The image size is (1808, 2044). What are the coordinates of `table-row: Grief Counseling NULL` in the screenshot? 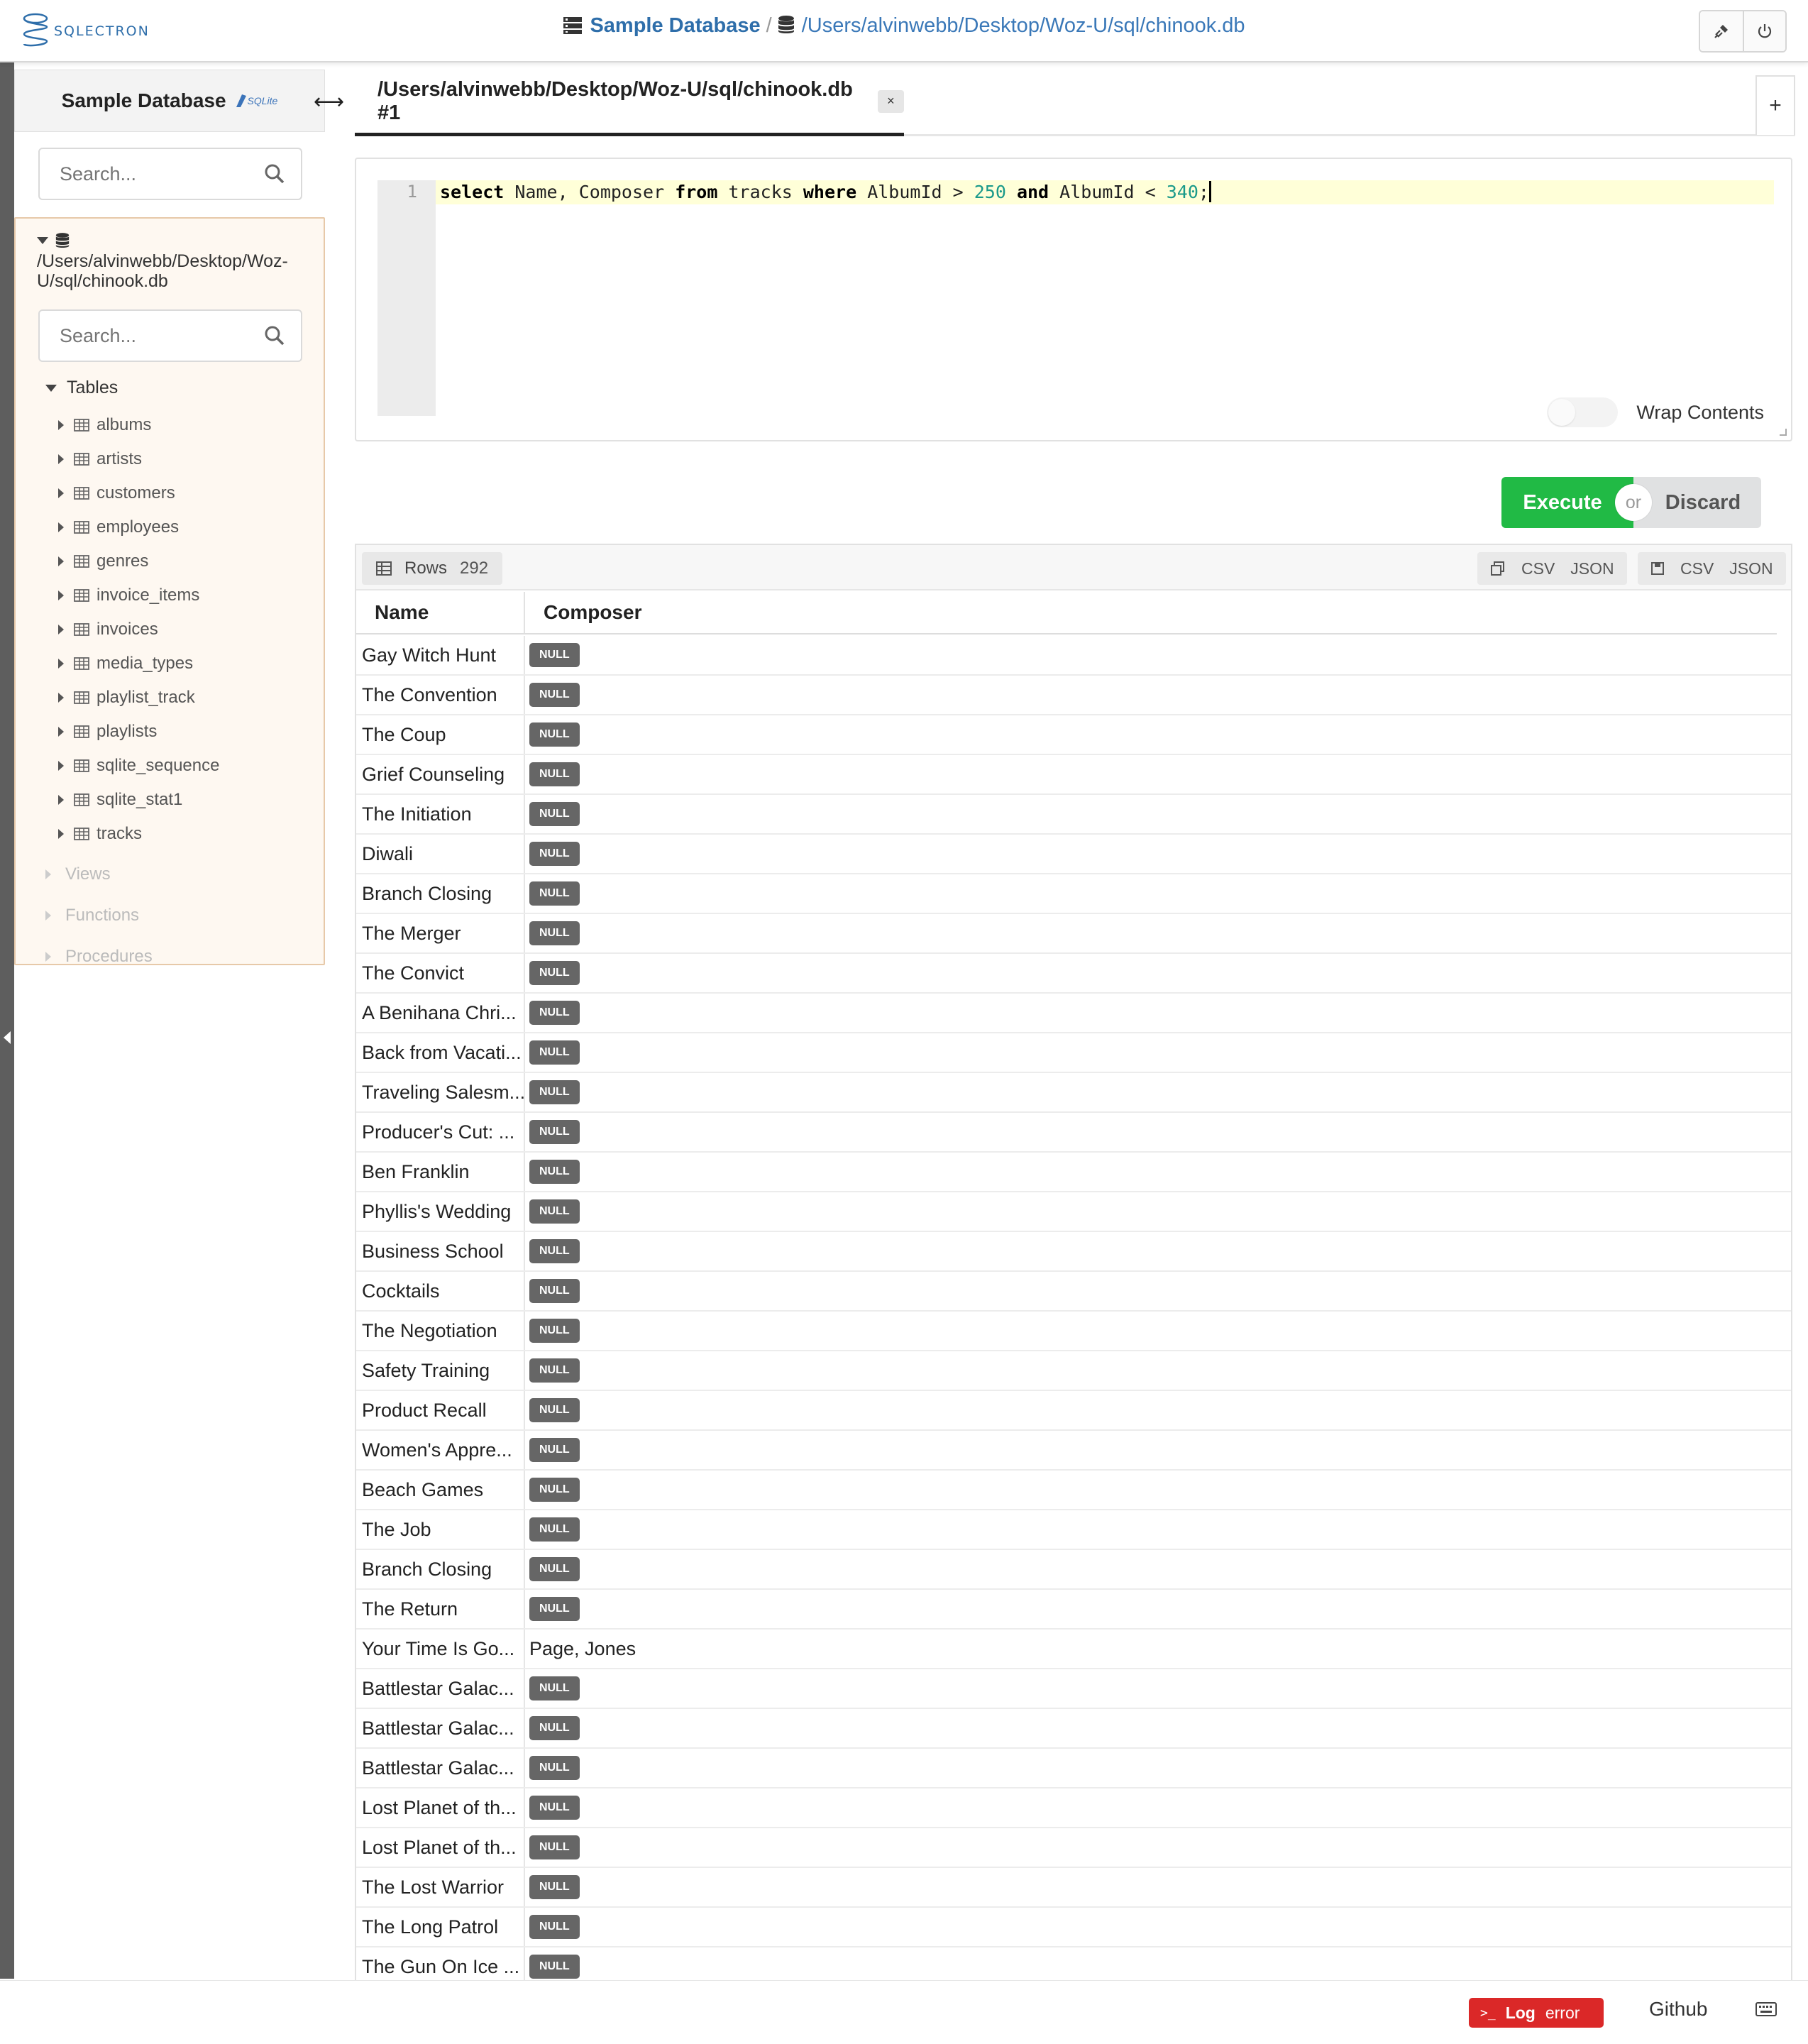 It's located at (1073, 775).